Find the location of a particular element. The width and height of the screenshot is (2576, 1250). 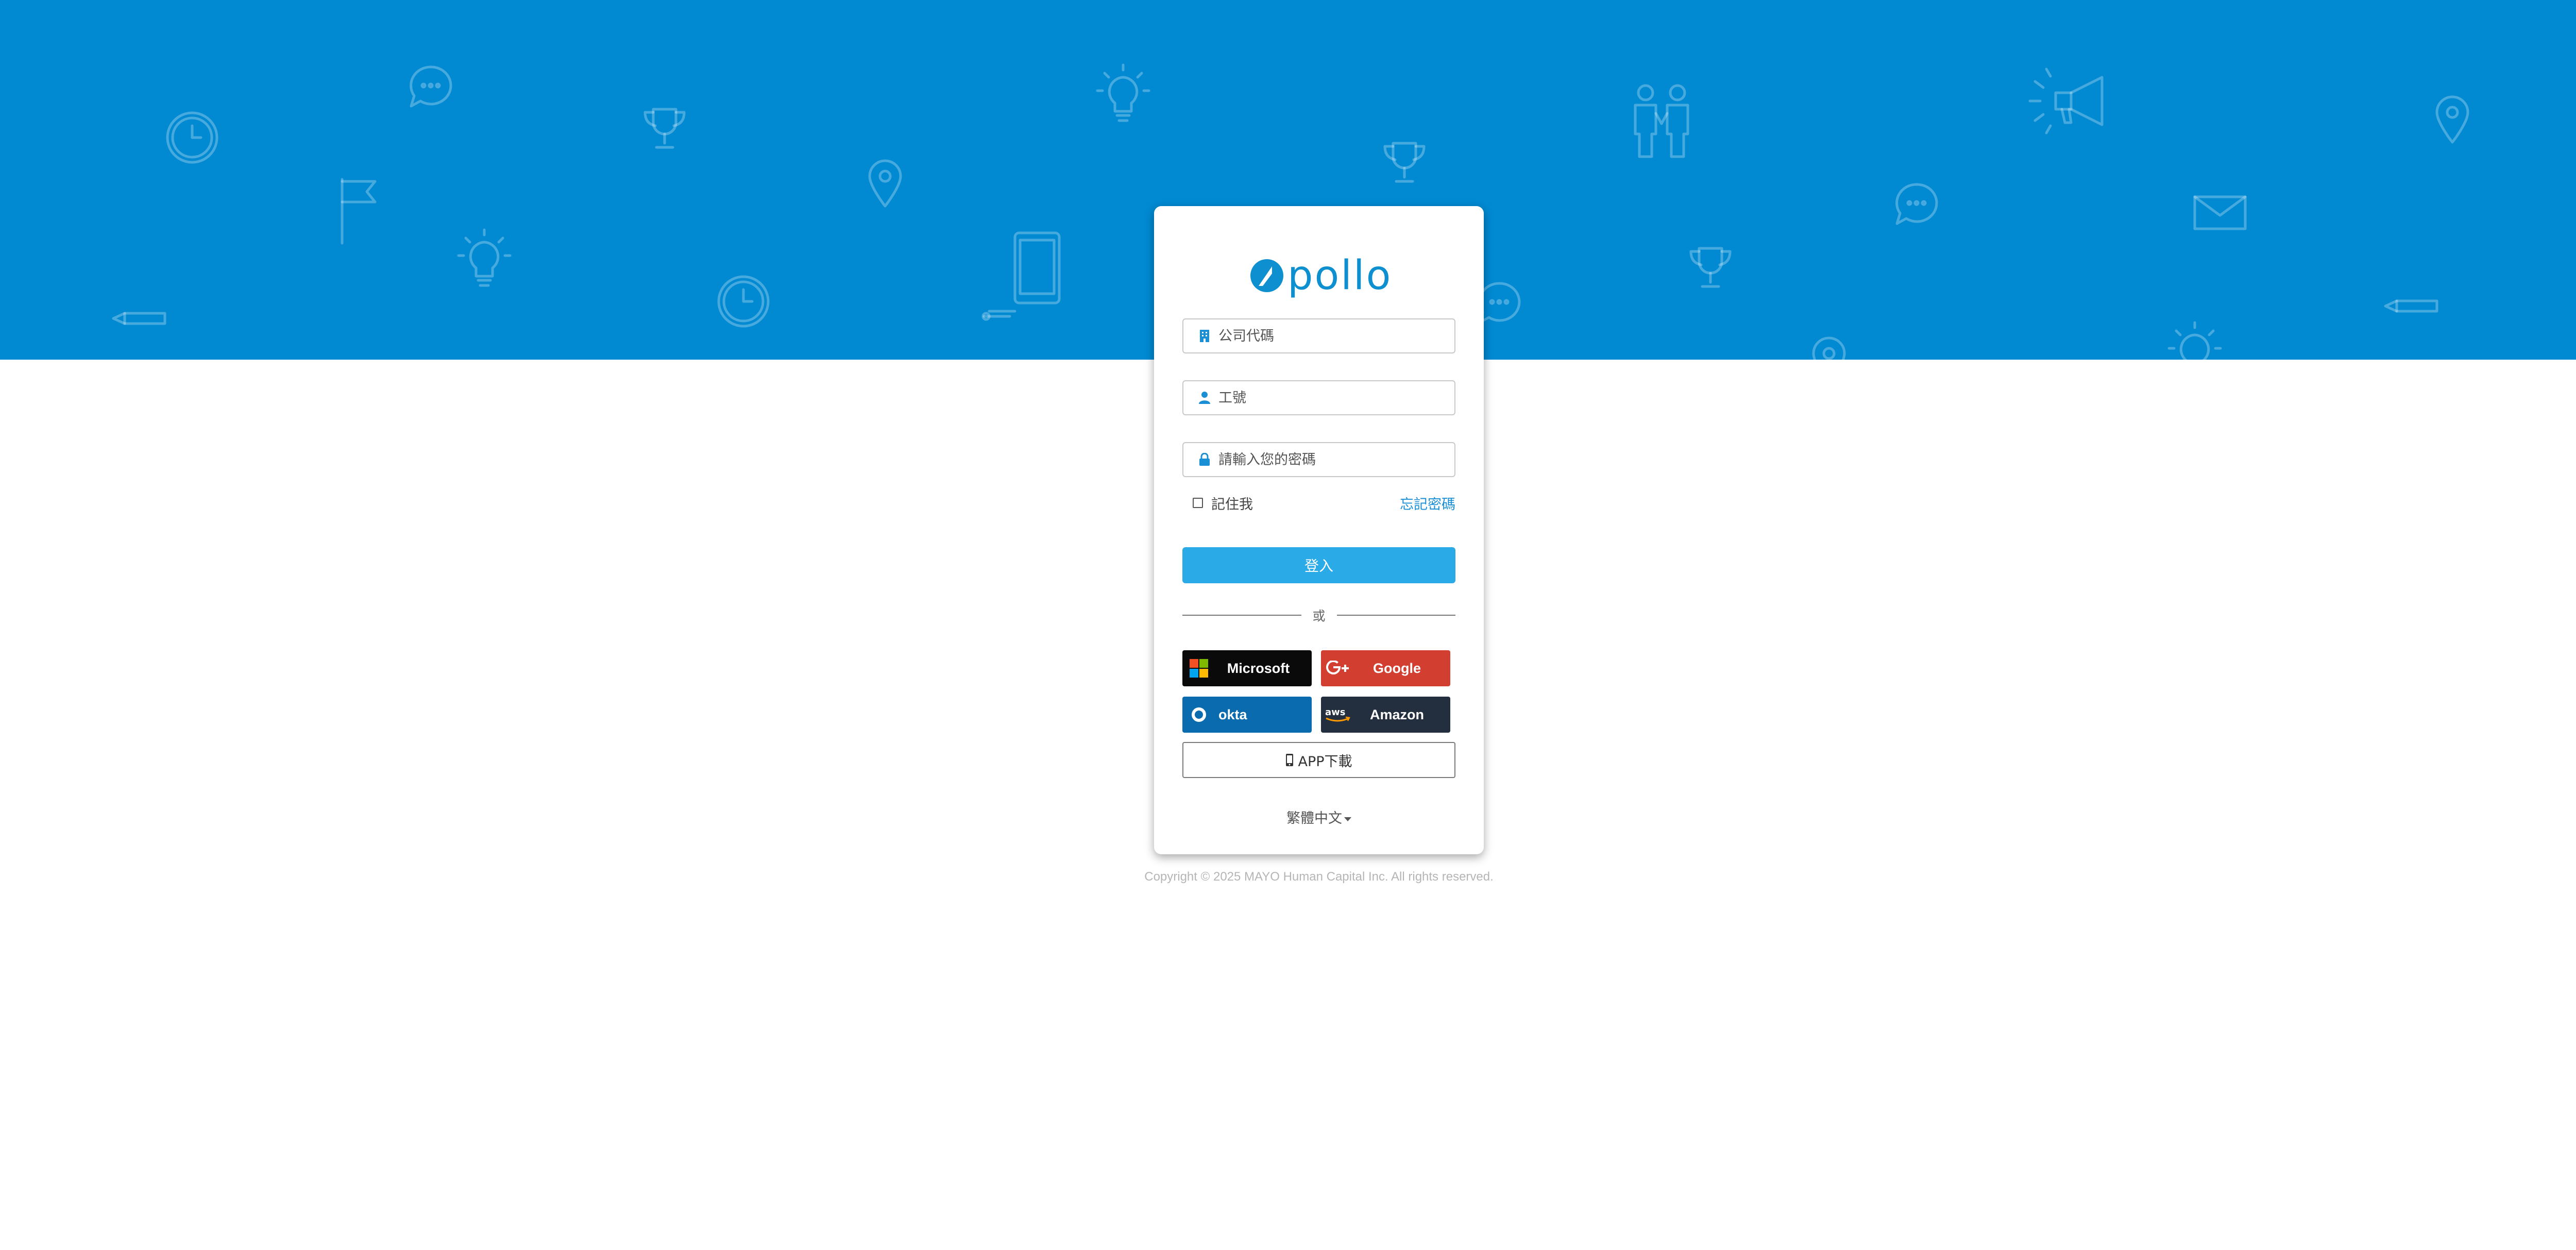

building-icon is located at coordinates (1204, 336).